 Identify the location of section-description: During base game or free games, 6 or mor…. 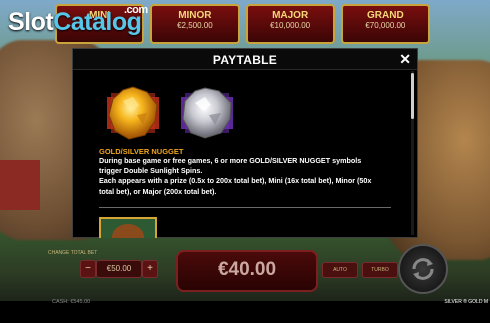
(239, 176).